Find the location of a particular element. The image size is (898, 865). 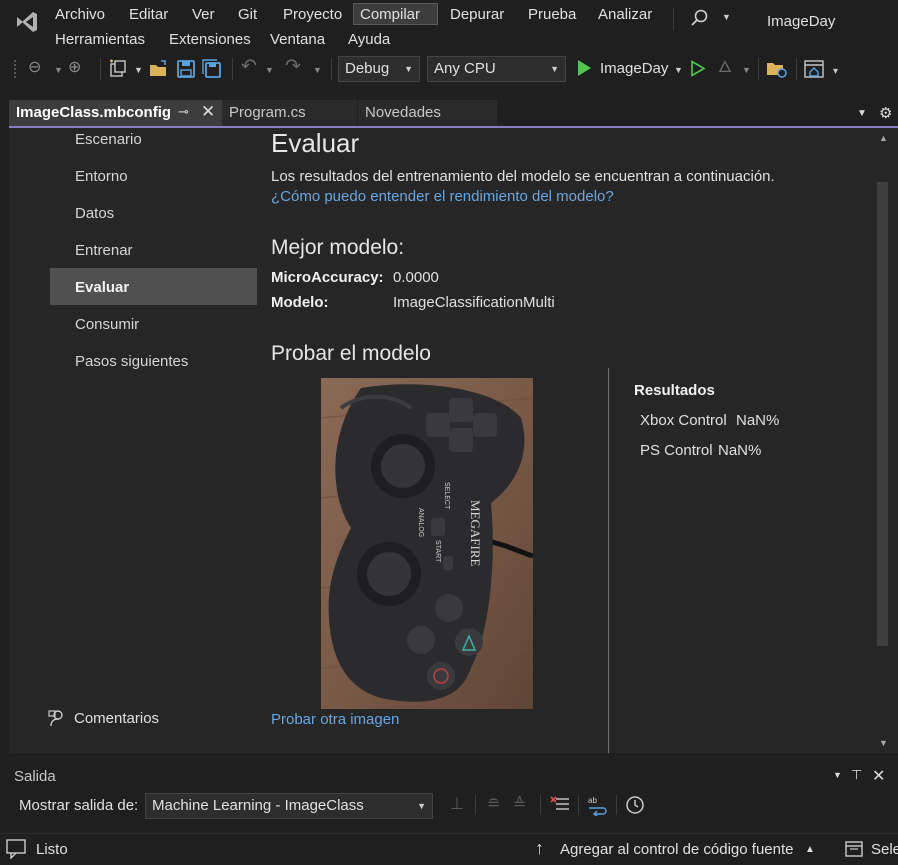

redo-icon: ↷ is located at coordinates (293, 67).